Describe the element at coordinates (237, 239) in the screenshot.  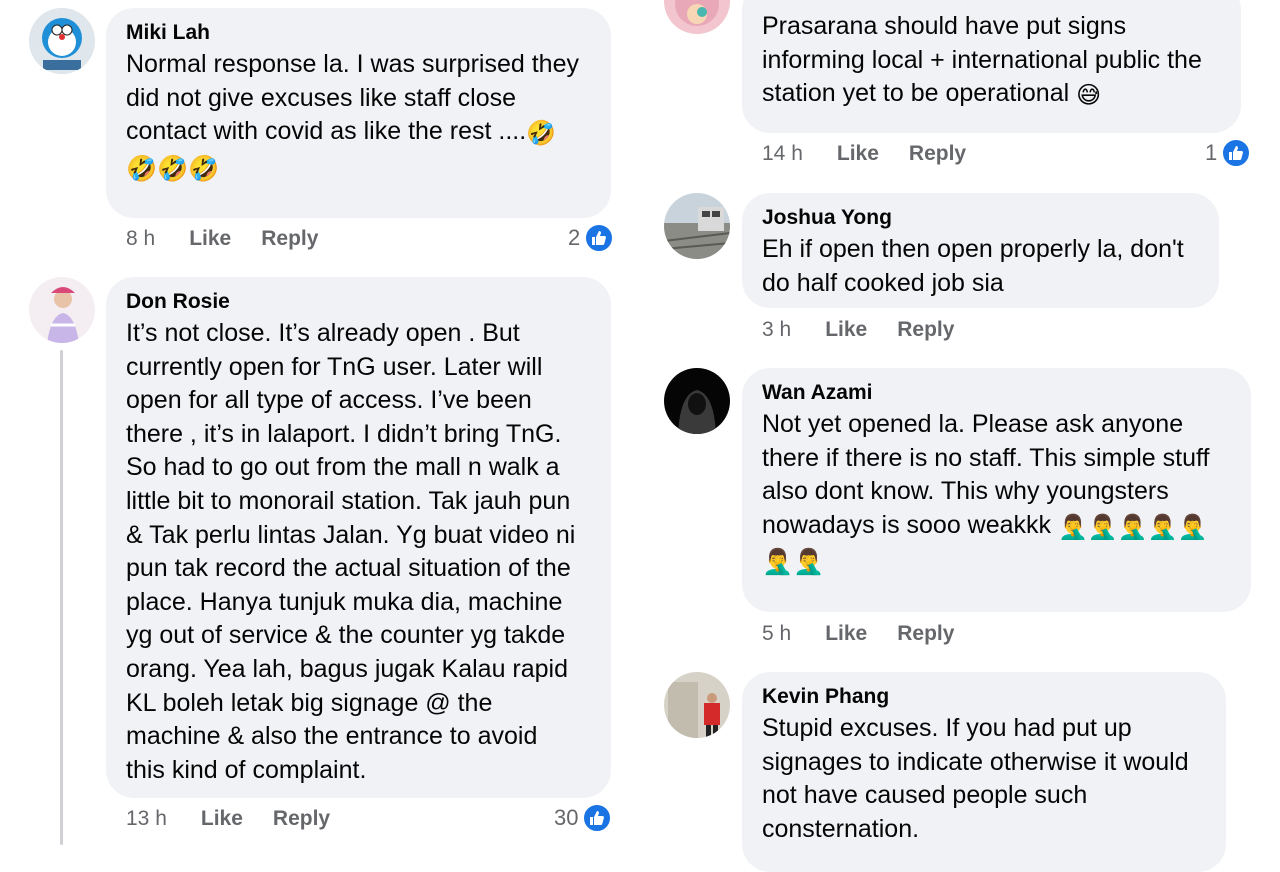
I see `comment-actions: 8 h Like Reply` at that location.